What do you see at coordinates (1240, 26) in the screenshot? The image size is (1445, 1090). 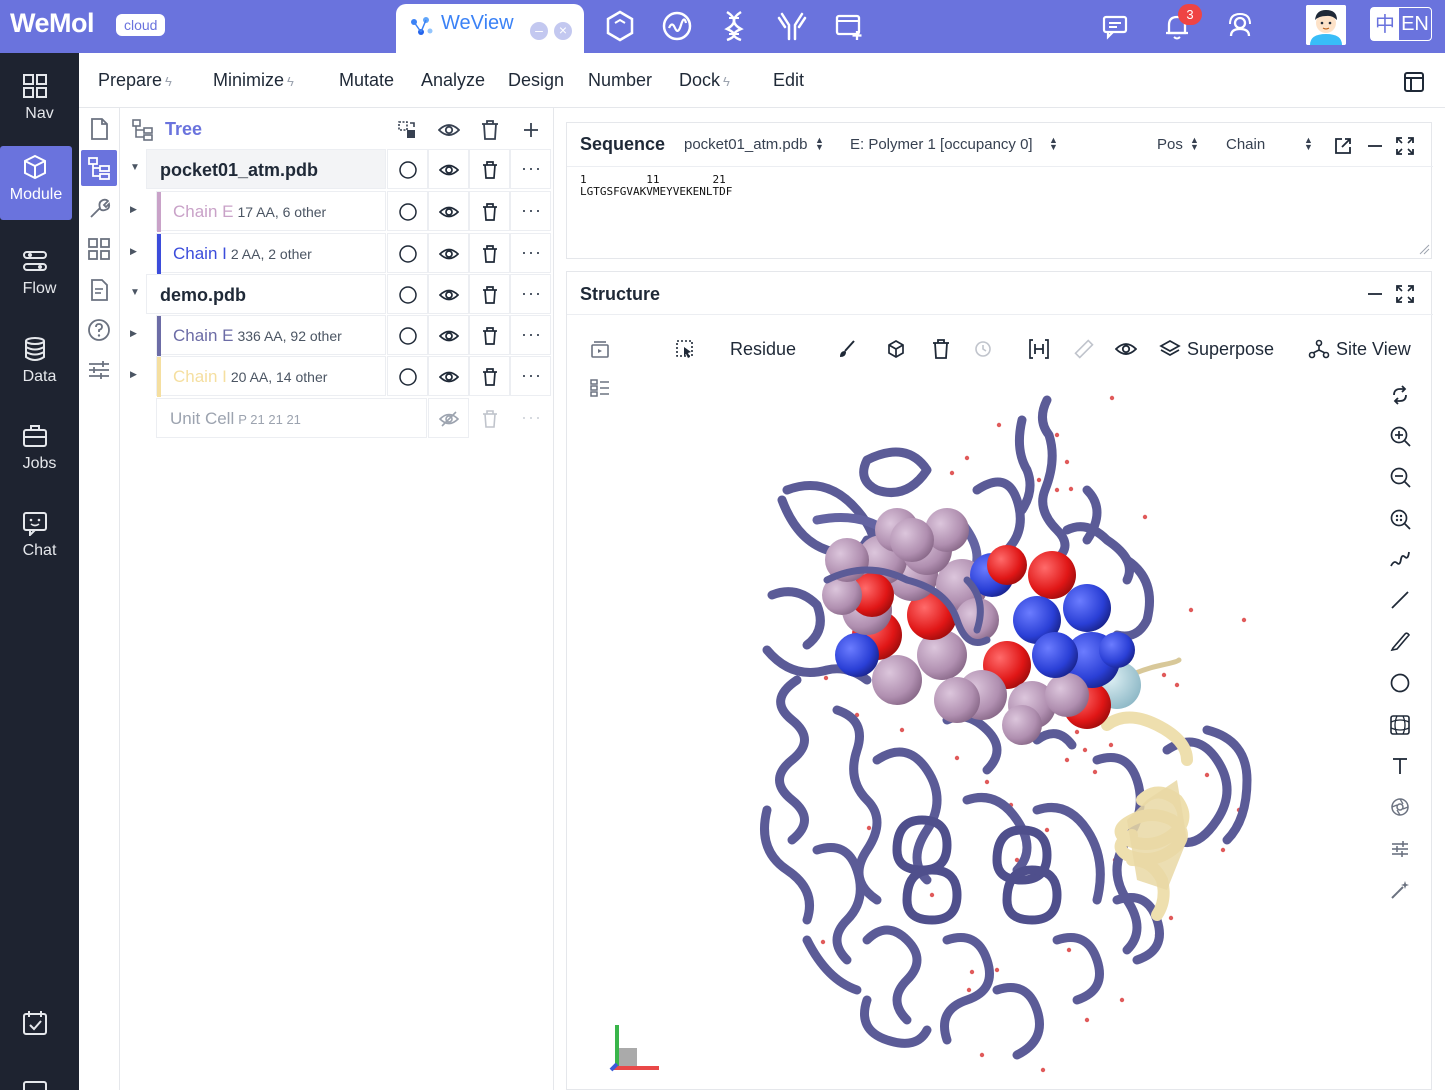 I see `support-icon` at bounding box center [1240, 26].